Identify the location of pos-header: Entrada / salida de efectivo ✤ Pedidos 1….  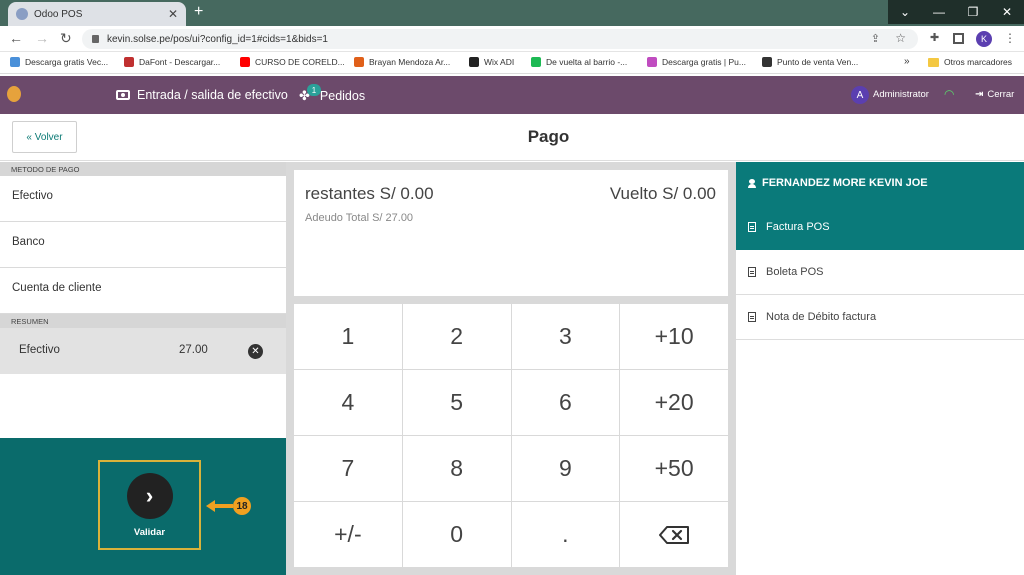
(512, 95).